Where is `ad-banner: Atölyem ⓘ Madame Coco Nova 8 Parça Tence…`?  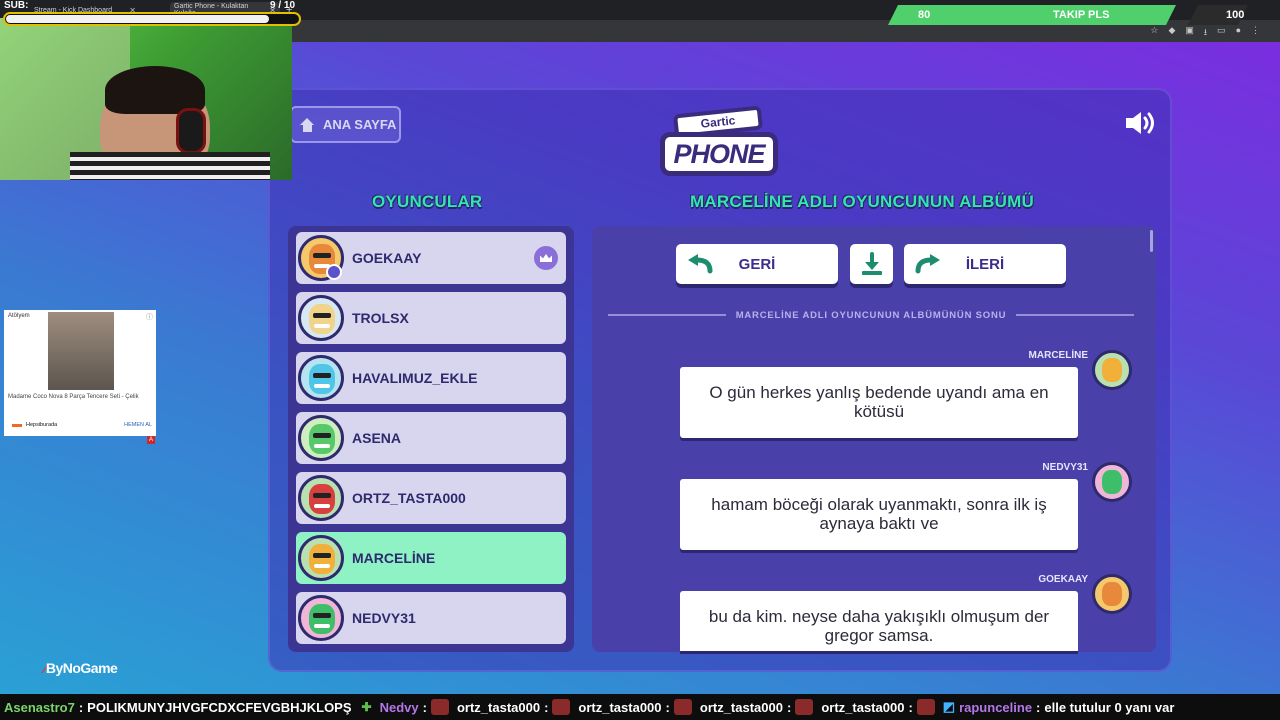
ad-banner: Atölyem ⓘ Madame Coco Nova 8 Parça Tence… is located at coordinates (80, 373).